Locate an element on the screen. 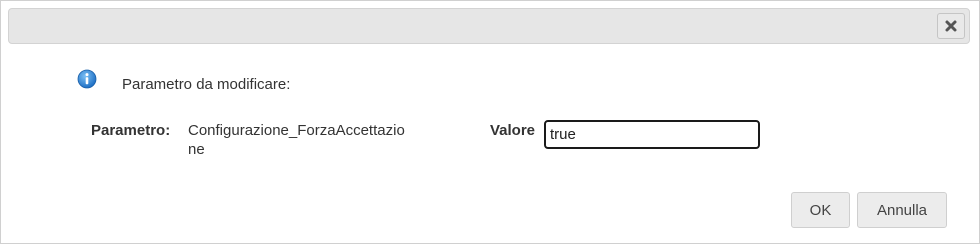 The height and width of the screenshot is (244, 980). ok-button: OK is located at coordinates (820, 210).